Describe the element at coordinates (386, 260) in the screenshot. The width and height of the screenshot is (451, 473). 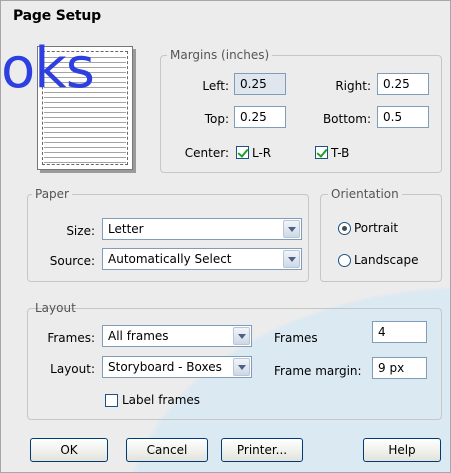
I see `landscape-label: Landscape` at that location.